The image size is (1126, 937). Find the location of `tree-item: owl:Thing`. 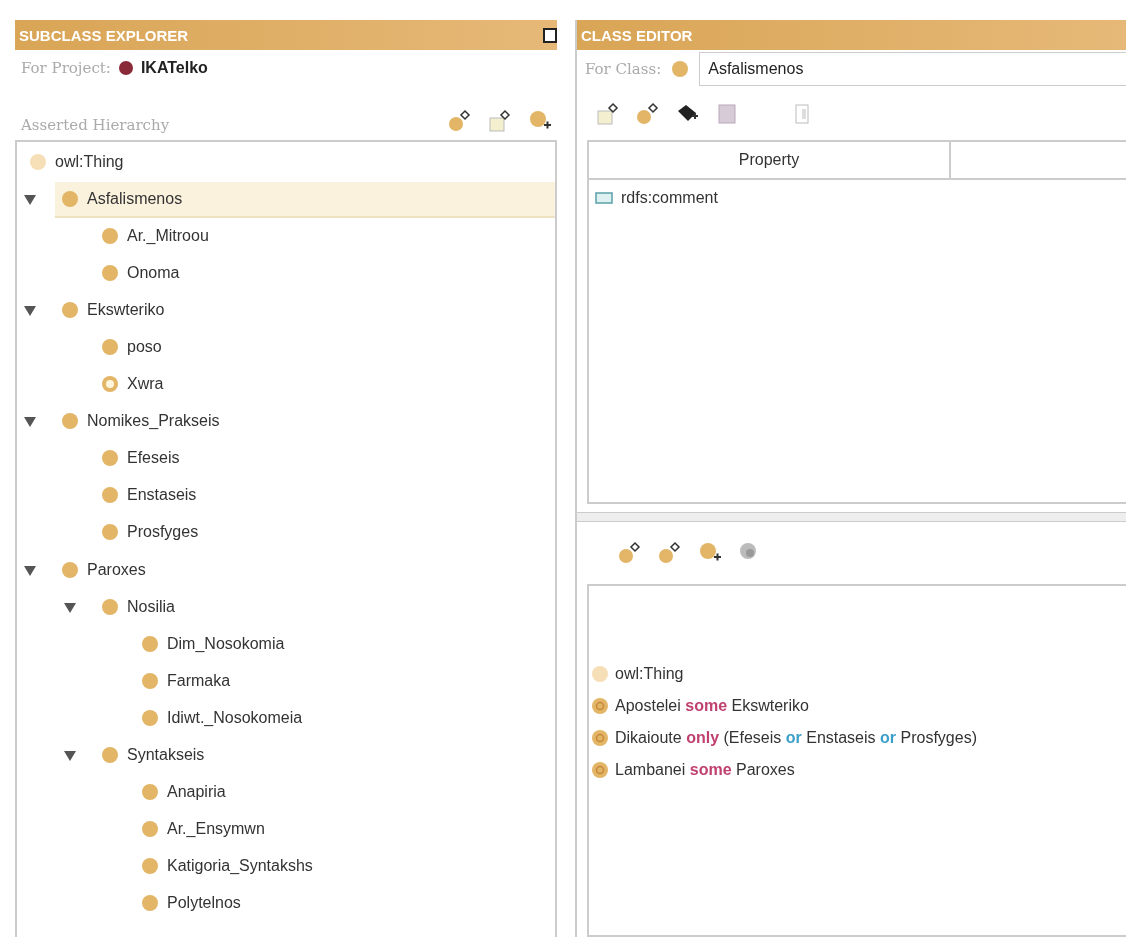

tree-item: owl:Thing is located at coordinates (289, 162).